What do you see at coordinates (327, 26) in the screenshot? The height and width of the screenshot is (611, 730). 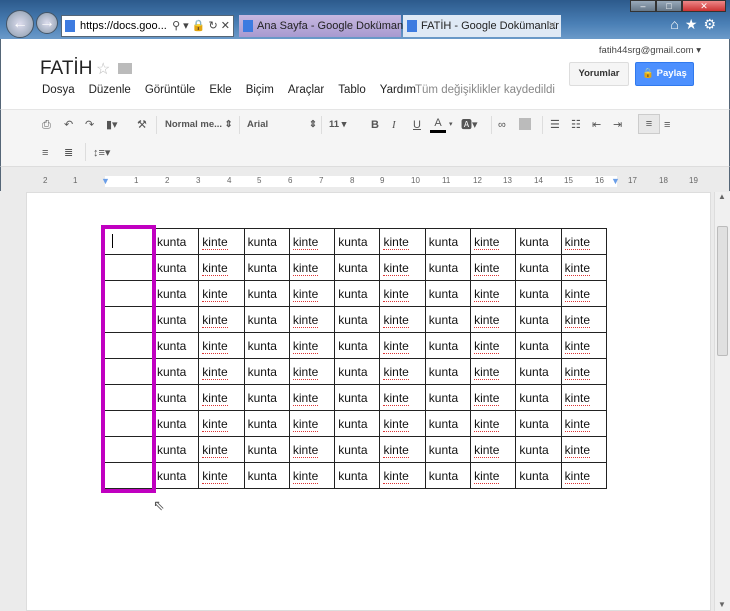 I see `tab-ana-sayfa: Ana Sayfa - Google Dokümanlar` at bounding box center [327, 26].